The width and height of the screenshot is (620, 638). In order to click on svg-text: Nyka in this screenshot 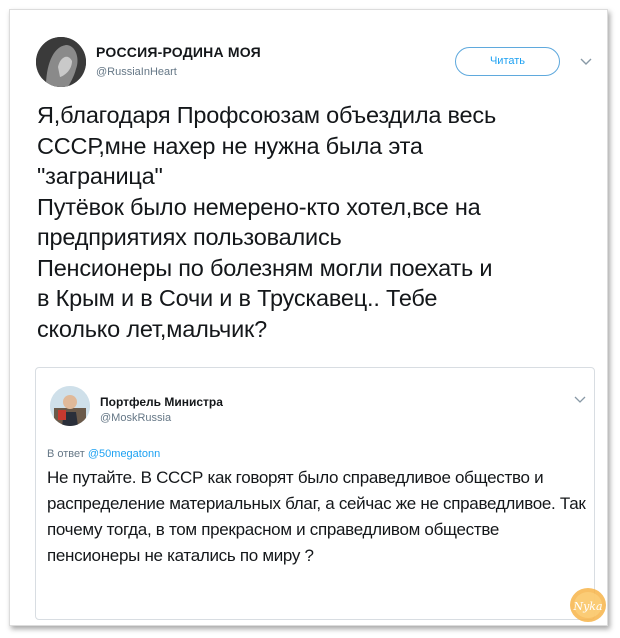, I will do `click(587, 606)`.